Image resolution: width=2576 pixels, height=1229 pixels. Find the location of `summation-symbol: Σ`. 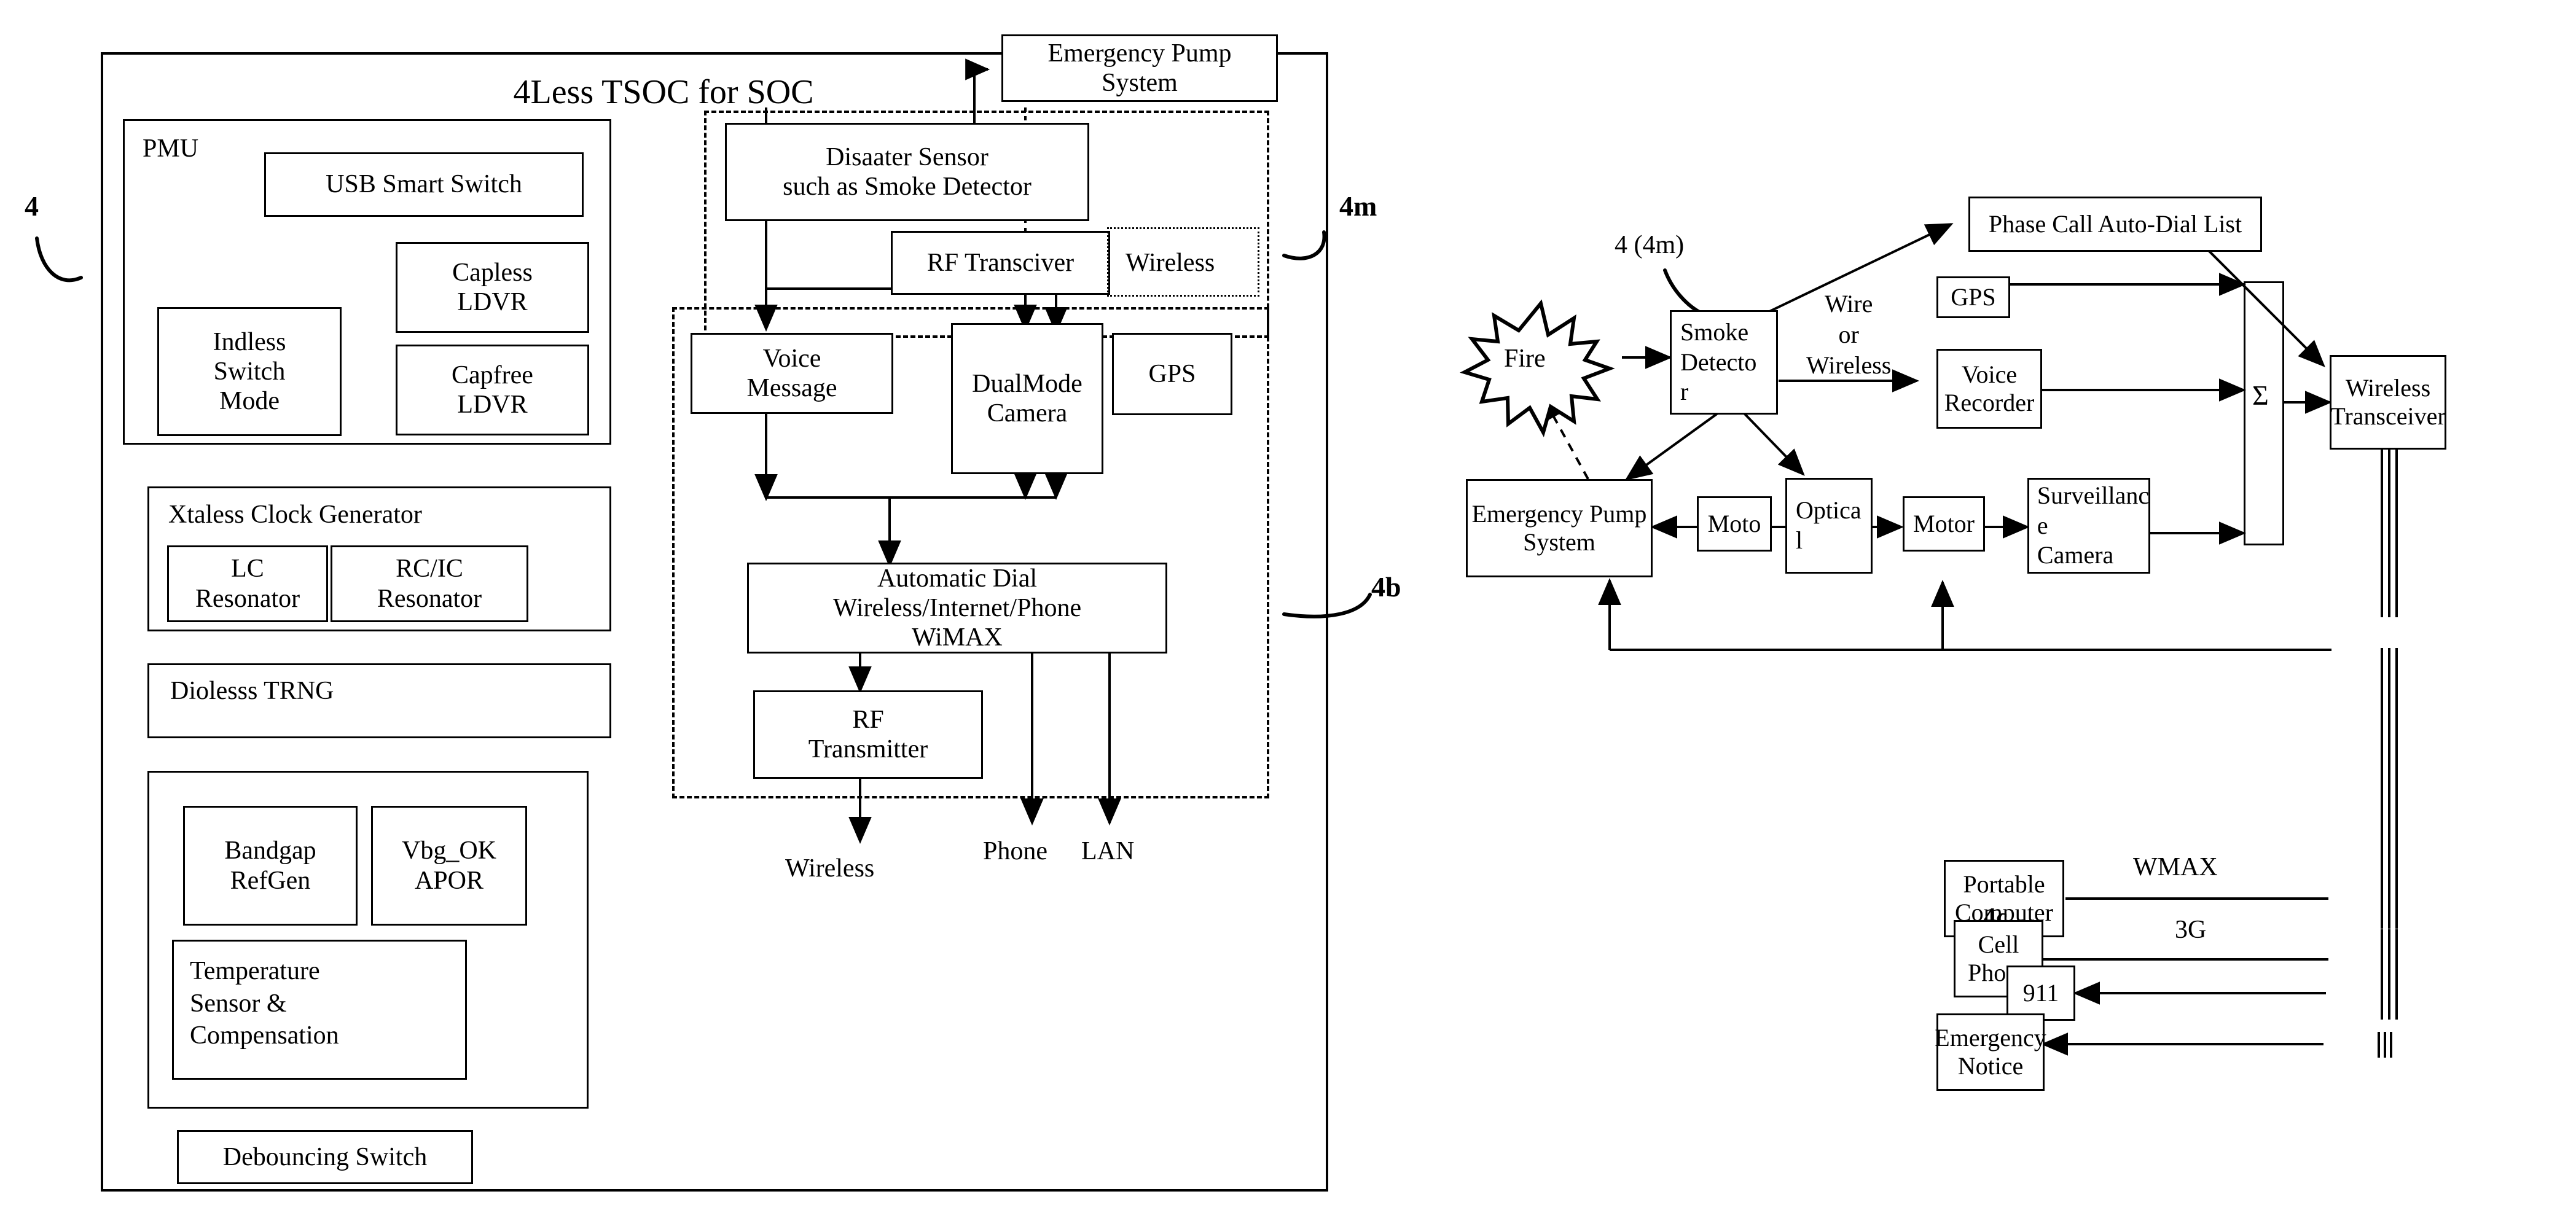

summation-symbol: Σ is located at coordinates (2260, 395).